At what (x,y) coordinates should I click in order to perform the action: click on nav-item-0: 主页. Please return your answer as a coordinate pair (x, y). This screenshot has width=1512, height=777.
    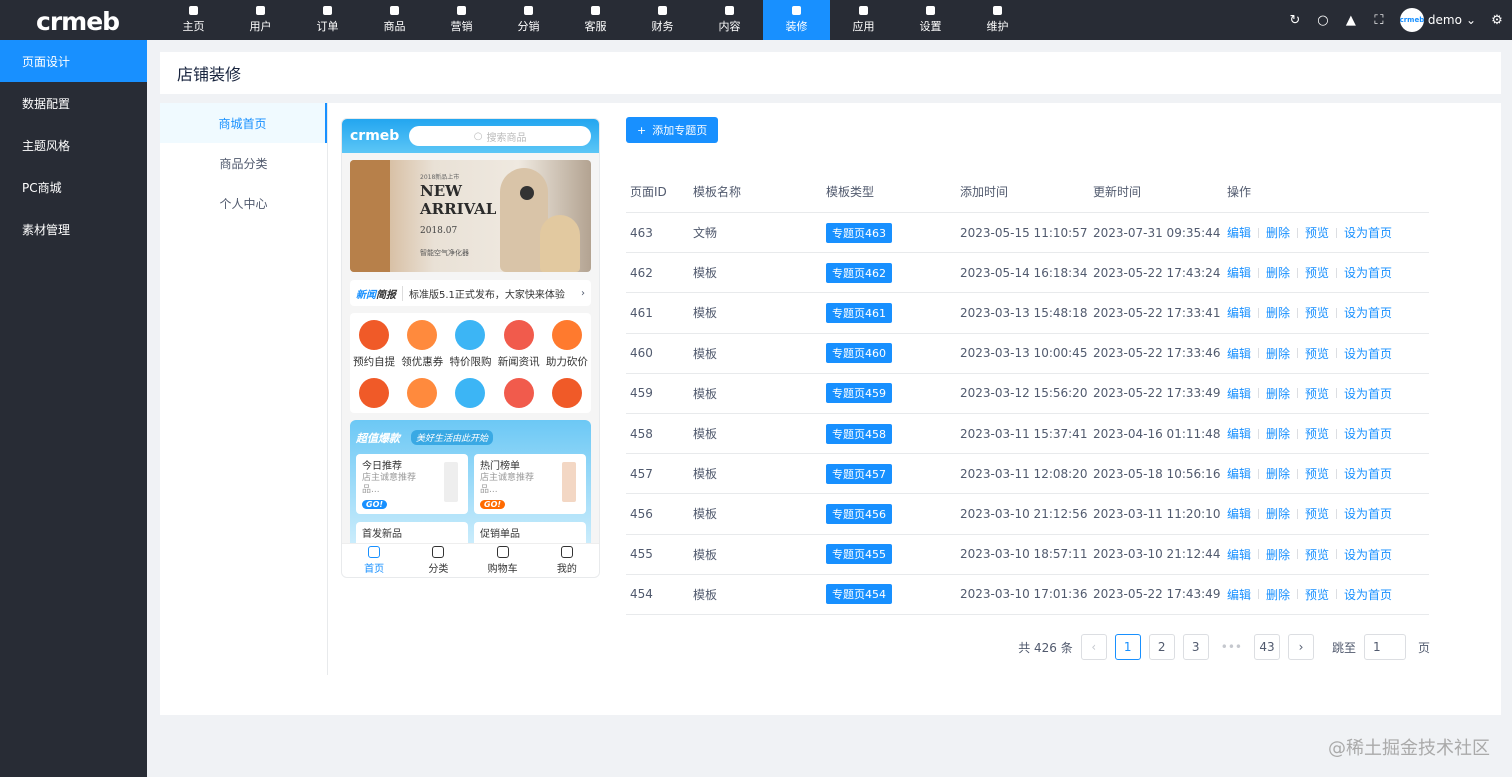
    Looking at the image, I should click on (193, 20).